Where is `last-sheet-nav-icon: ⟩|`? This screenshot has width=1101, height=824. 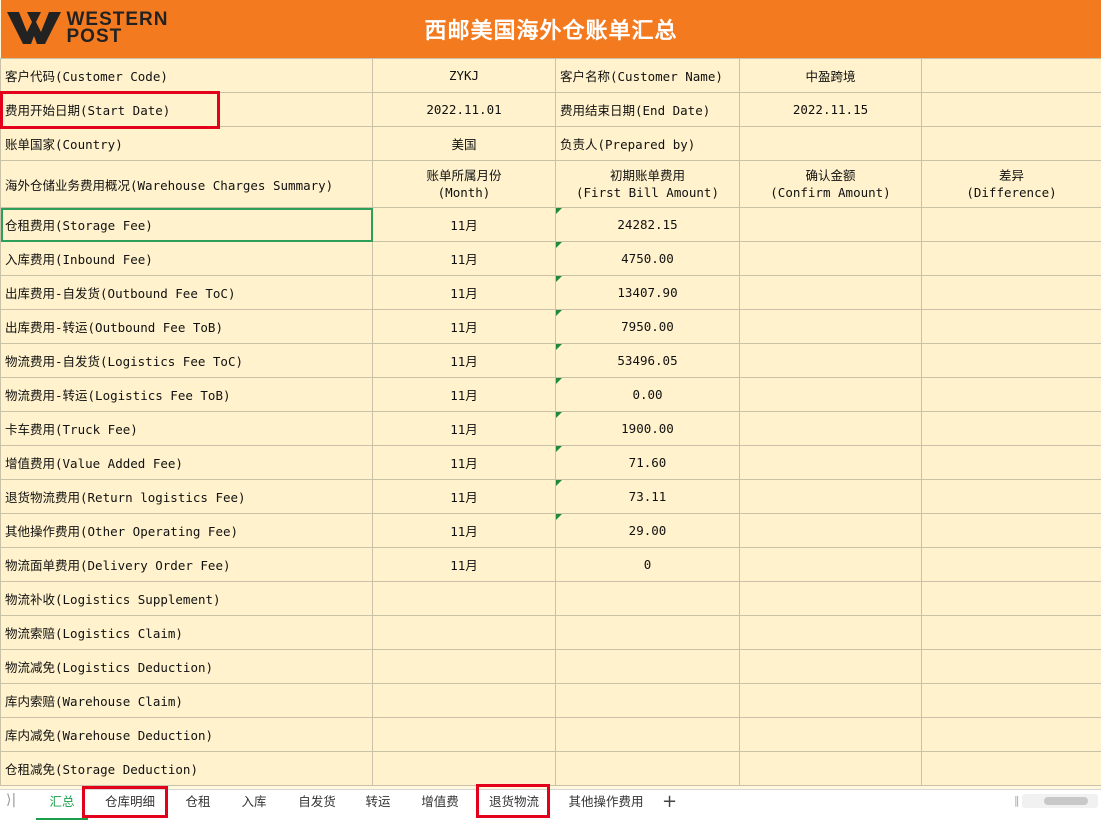 last-sheet-nav-icon: ⟩| is located at coordinates (11, 800).